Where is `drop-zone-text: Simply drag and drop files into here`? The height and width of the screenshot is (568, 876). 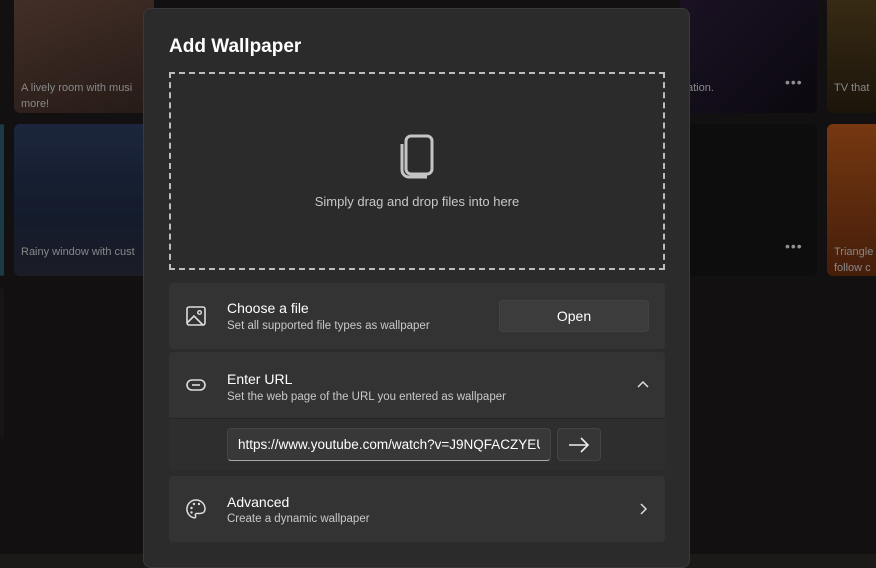 drop-zone-text: Simply drag and drop files into here is located at coordinates (417, 201).